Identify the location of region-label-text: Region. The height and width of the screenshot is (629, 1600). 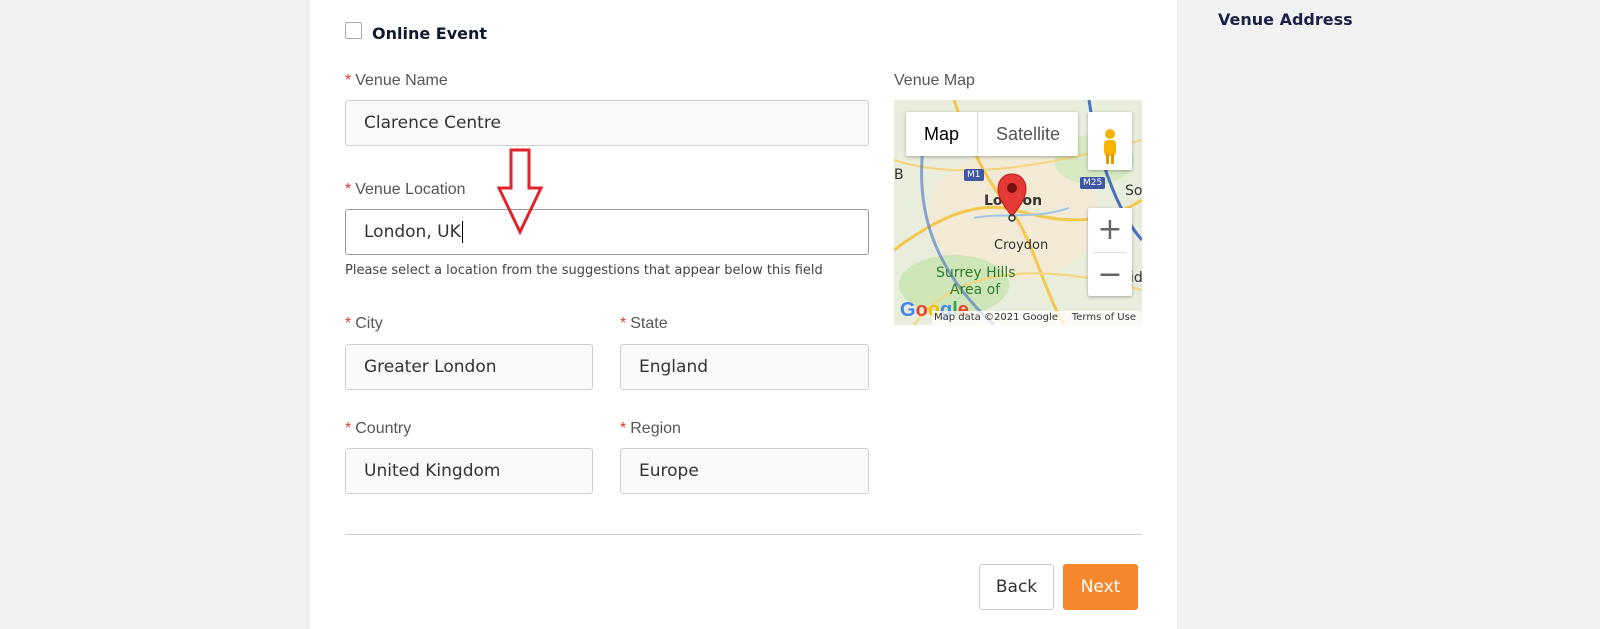
(655, 428).